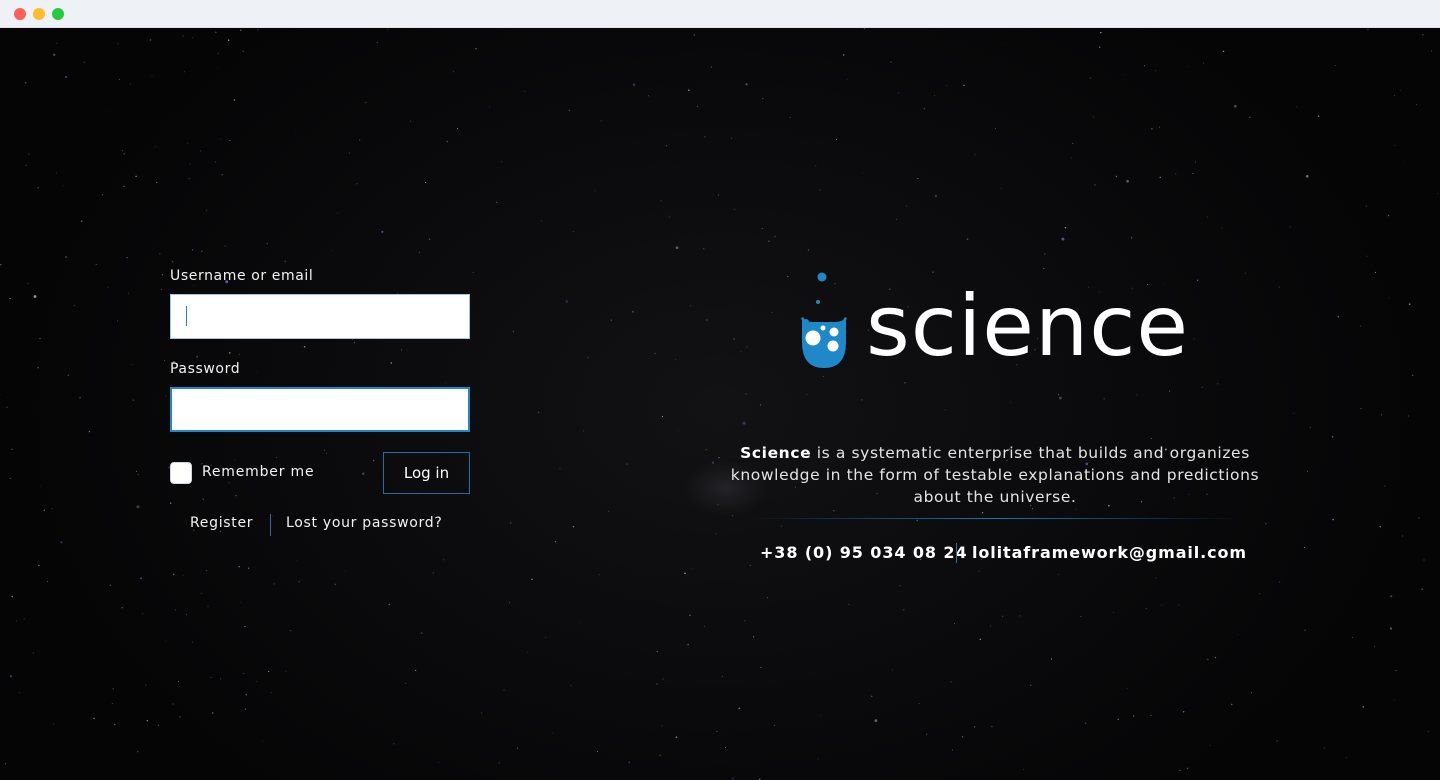 This screenshot has width=1440, height=780. What do you see at coordinates (258, 472) in the screenshot?
I see `remember-me-label: Remember me` at bounding box center [258, 472].